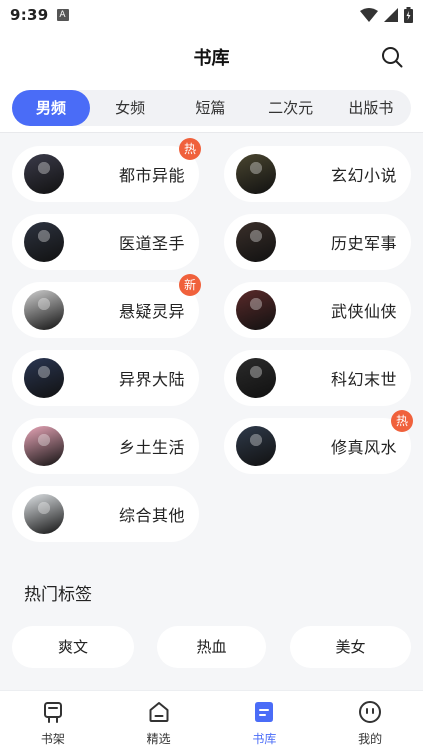 The width and height of the screenshot is (423, 752). What do you see at coordinates (52, 739) in the screenshot?
I see `nav-label: 书架` at bounding box center [52, 739].